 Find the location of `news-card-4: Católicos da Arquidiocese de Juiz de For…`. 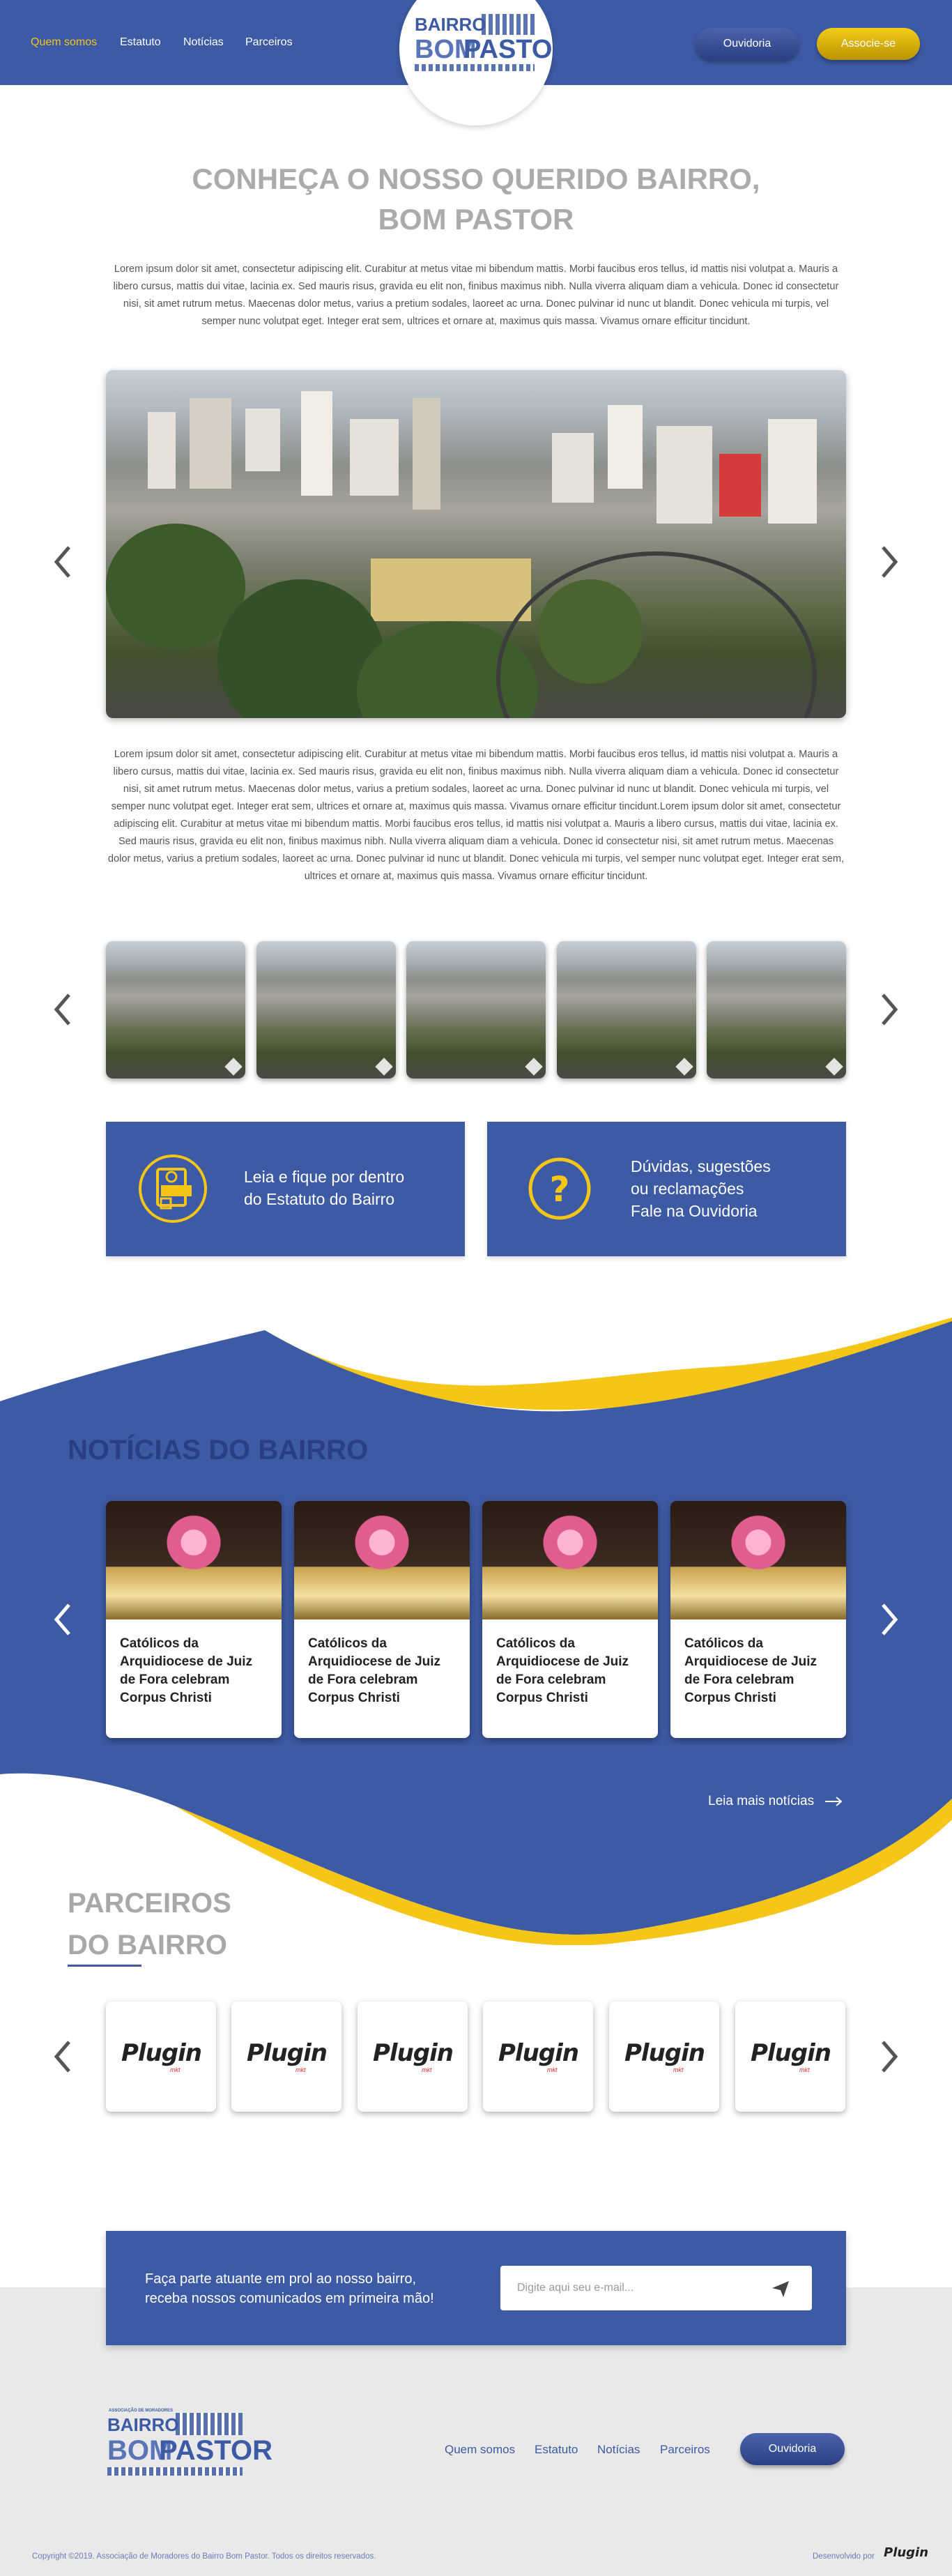

news-card-4: Católicos da Arquidiocese de Juiz de For… is located at coordinates (758, 1620).